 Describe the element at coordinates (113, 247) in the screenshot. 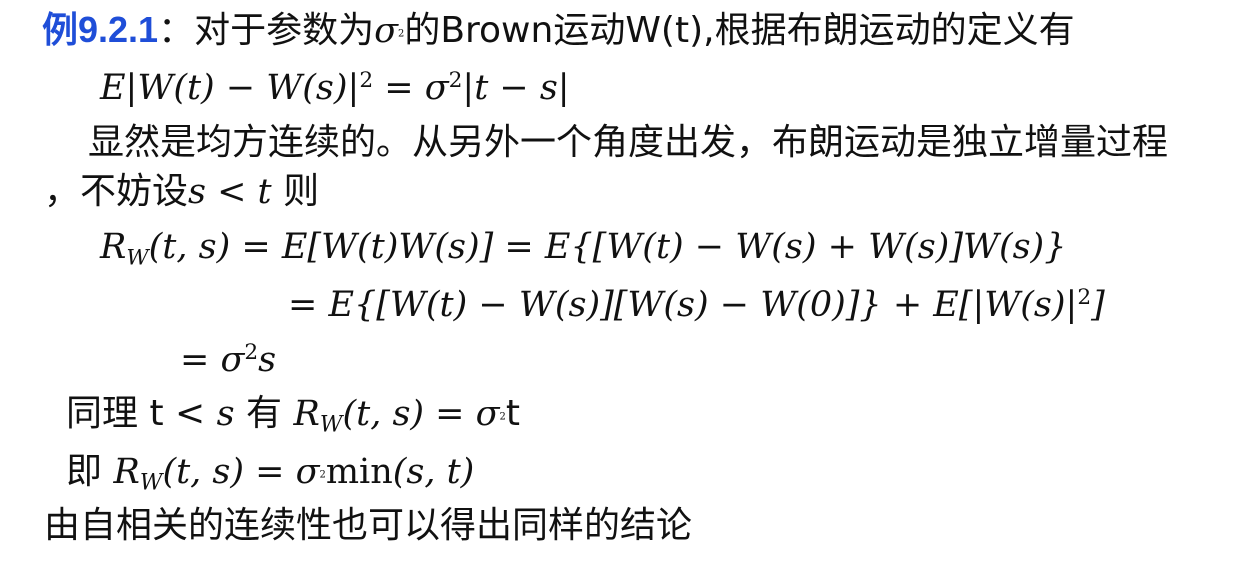

I see `autocorr-symbol: R` at that location.